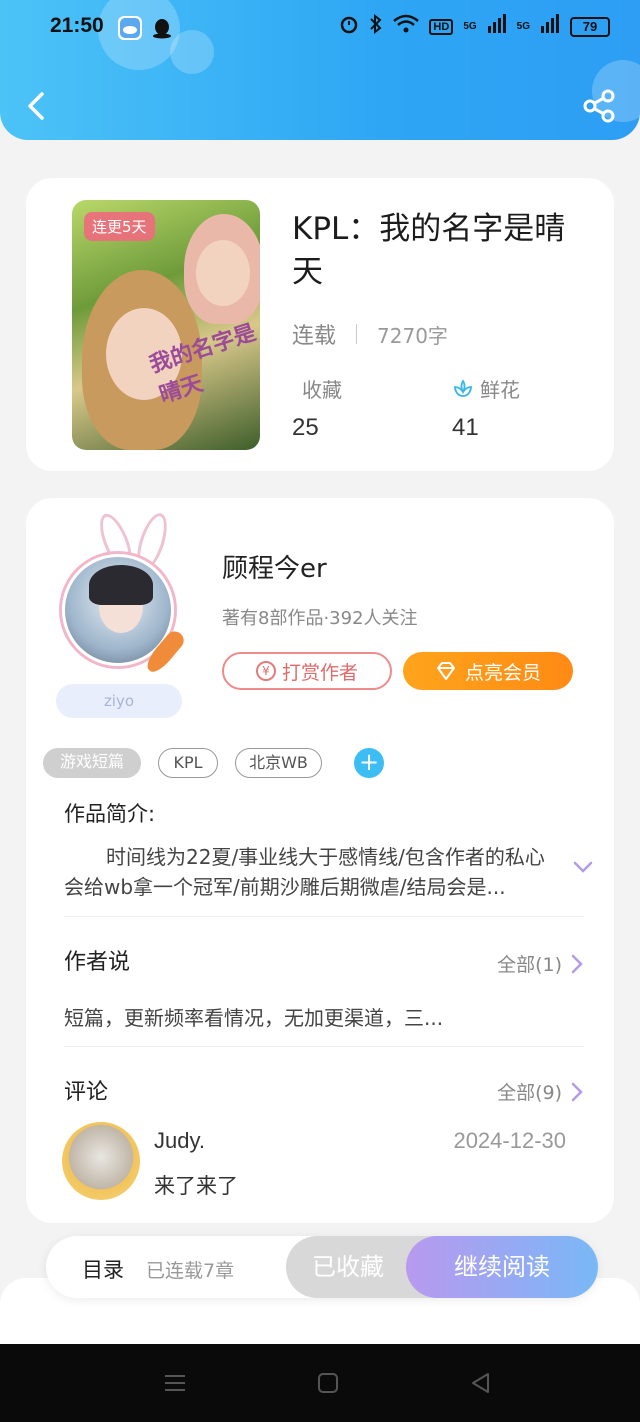  I want to click on continue-reading-button: 继续阅读, so click(502, 1267).